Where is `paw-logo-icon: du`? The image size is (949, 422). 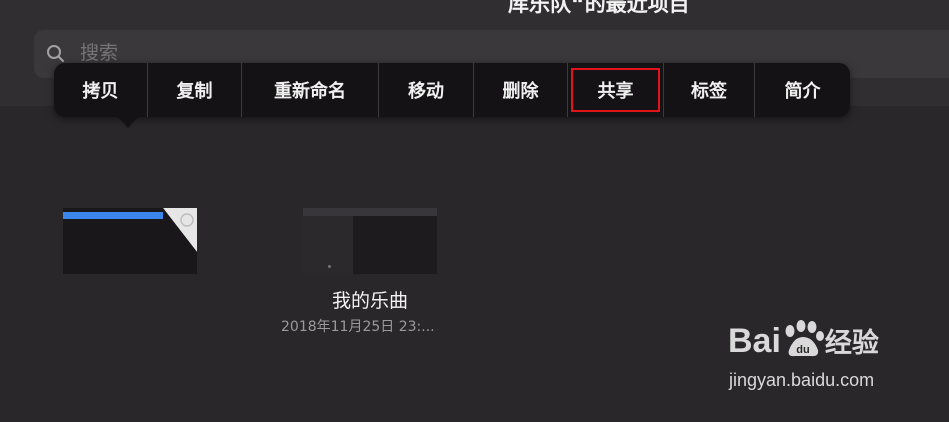 paw-logo-icon: du is located at coordinates (804, 338).